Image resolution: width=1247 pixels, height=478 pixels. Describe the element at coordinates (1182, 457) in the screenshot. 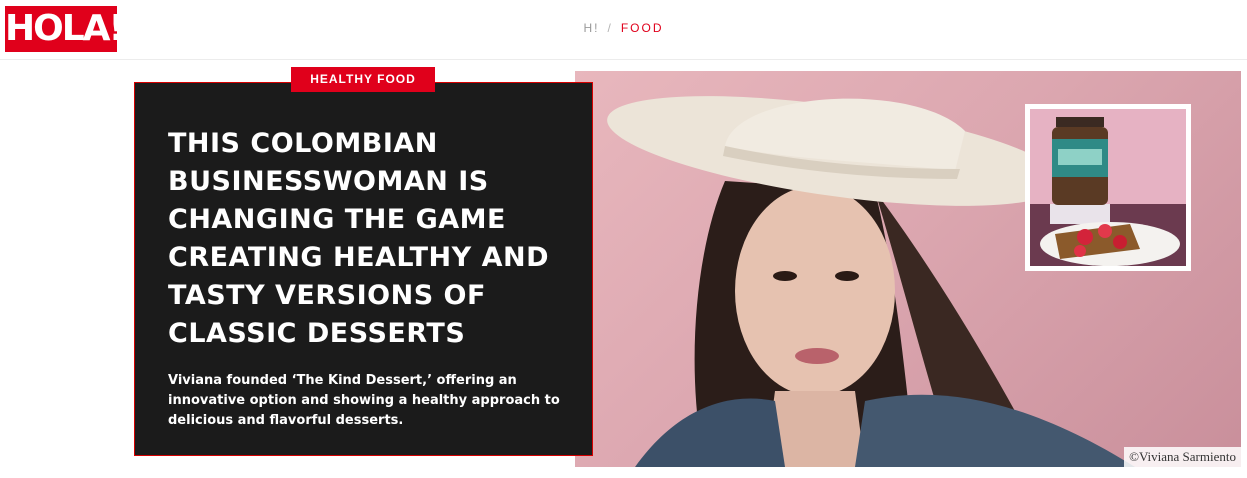

I see `photo-credit: ©Viviana Sarmiento` at that location.